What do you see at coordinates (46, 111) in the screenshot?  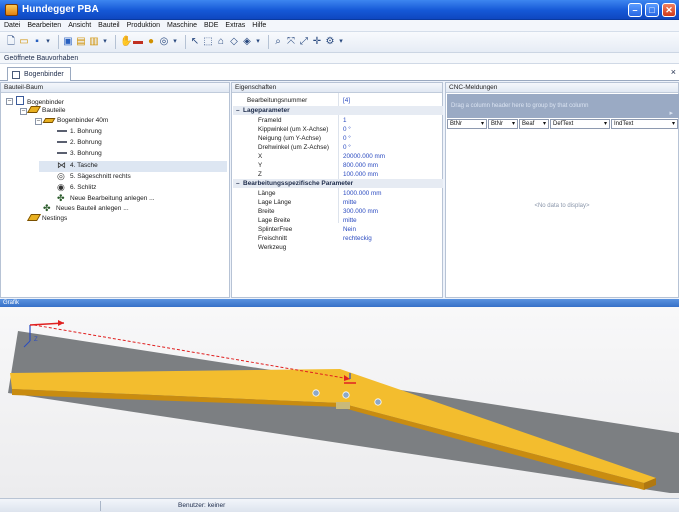 I see `tree-item-bauteile: Bauteile` at bounding box center [46, 111].